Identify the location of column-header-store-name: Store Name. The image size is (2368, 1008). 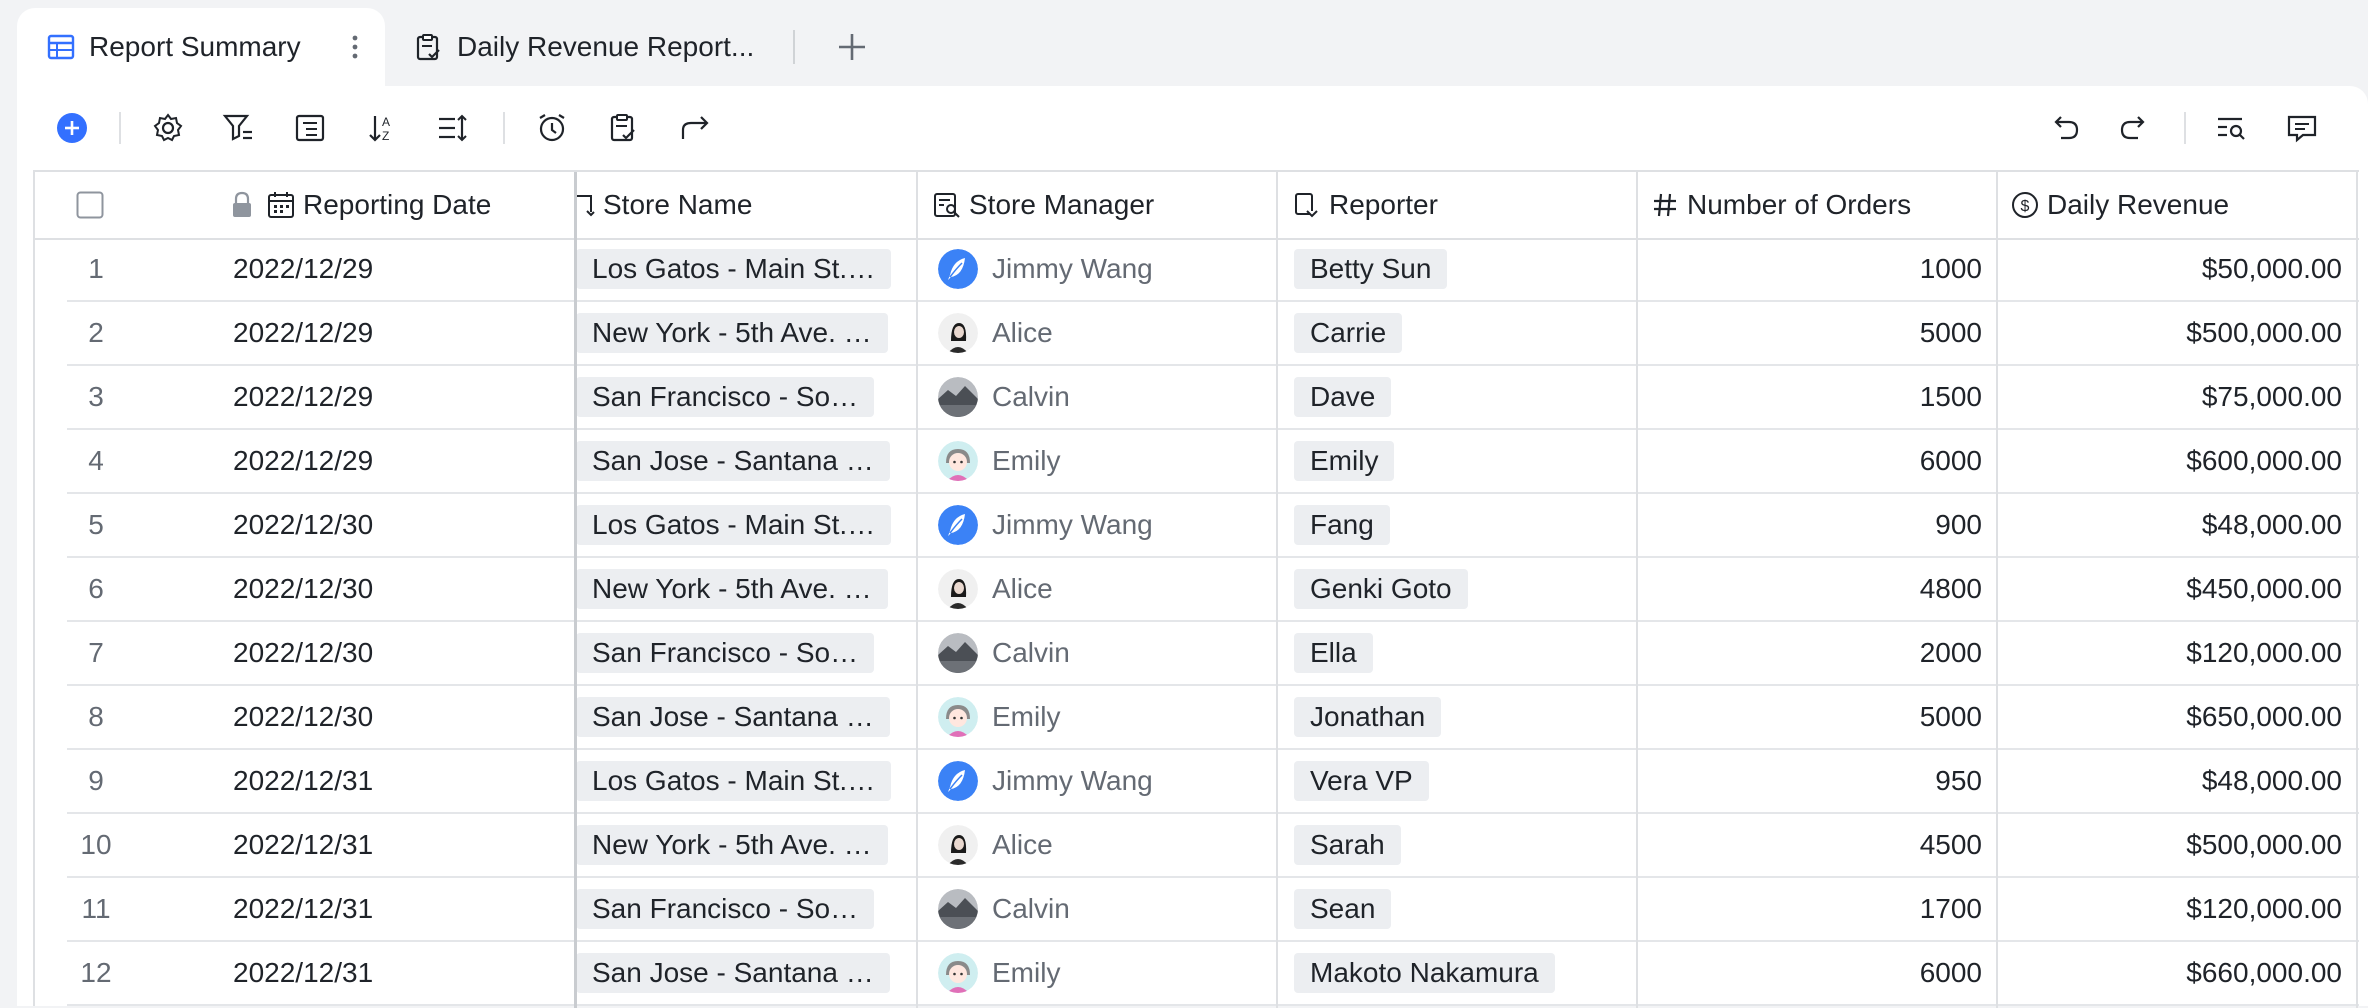
(755, 205).